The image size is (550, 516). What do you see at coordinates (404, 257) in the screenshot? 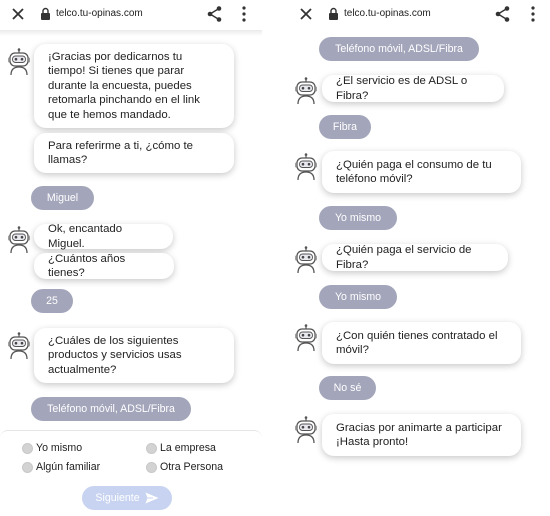
I see `bot-message-text: ¿Quién paga el servicio de Fibra?` at bounding box center [404, 257].